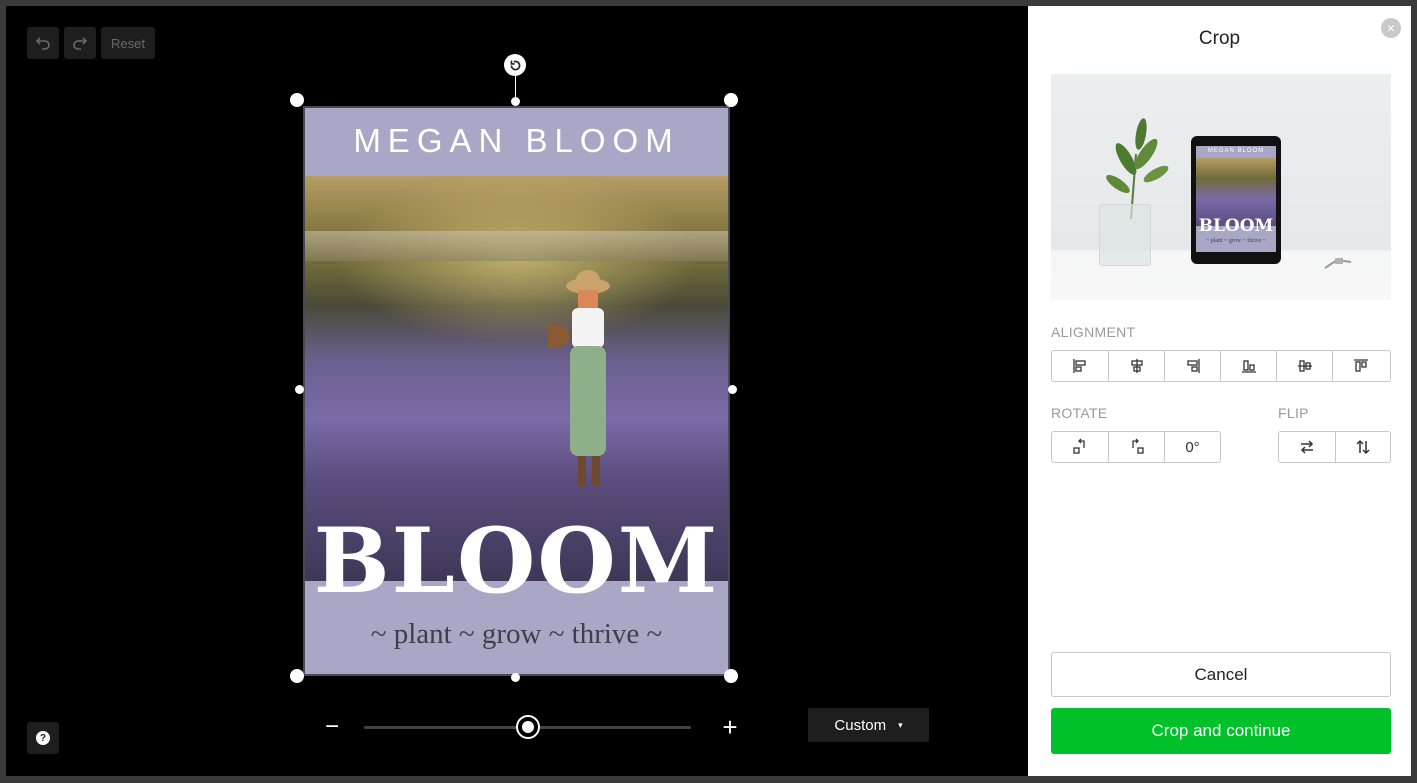  What do you see at coordinates (732, 389) in the screenshot?
I see `crop-handle-right` at bounding box center [732, 389].